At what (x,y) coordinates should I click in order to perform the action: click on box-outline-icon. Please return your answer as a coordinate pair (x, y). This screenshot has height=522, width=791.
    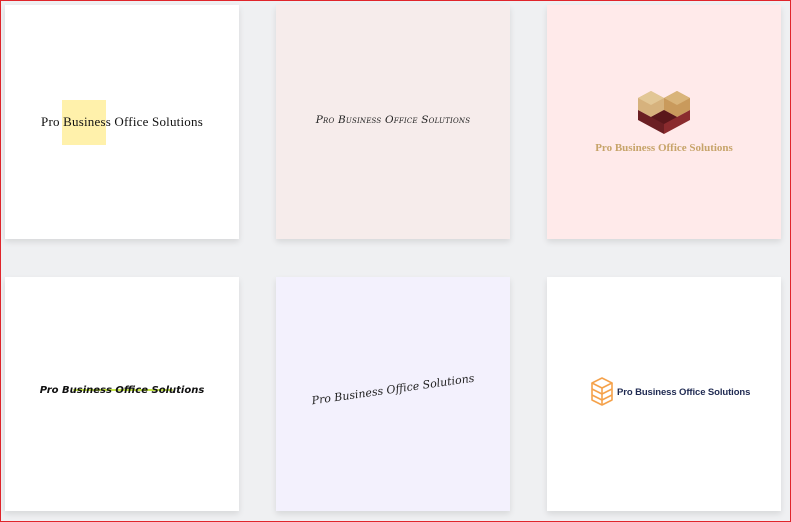
    Looking at the image, I should click on (602, 391).